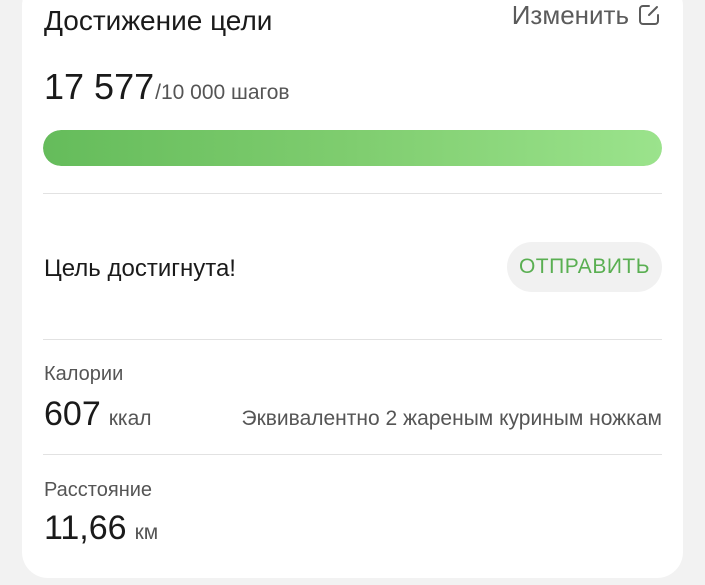 The width and height of the screenshot is (705, 585). Describe the element at coordinates (146, 532) in the screenshot. I see `distance-unit: км` at that location.